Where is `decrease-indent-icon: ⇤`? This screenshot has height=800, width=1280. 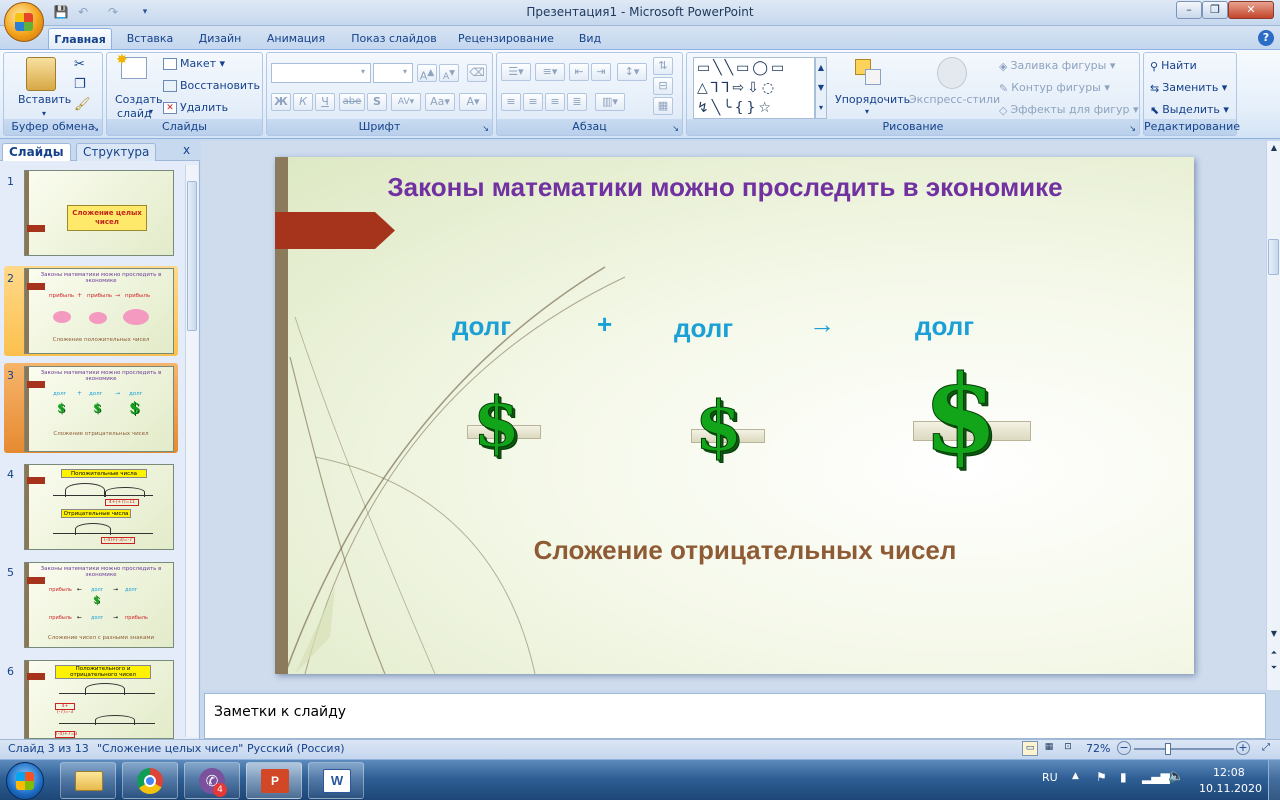
decrease-indent-icon: ⇤ is located at coordinates (579, 72).